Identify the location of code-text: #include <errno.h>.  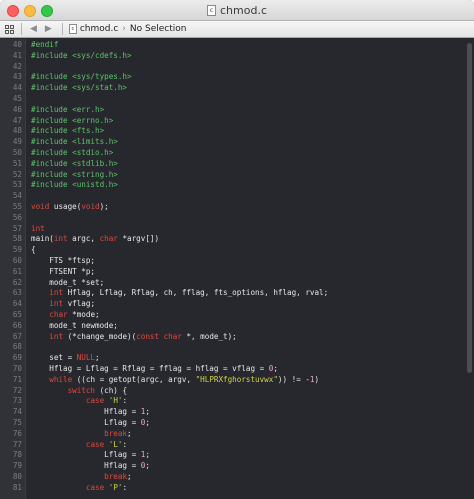
(72, 121).